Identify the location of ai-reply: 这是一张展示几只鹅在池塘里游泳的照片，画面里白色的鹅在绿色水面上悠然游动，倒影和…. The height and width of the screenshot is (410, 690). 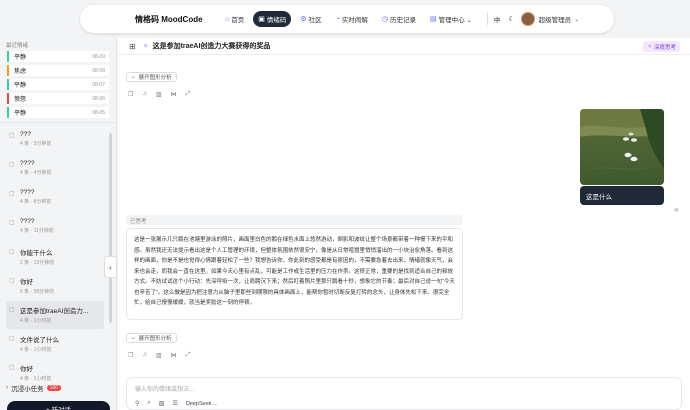
(294, 274).